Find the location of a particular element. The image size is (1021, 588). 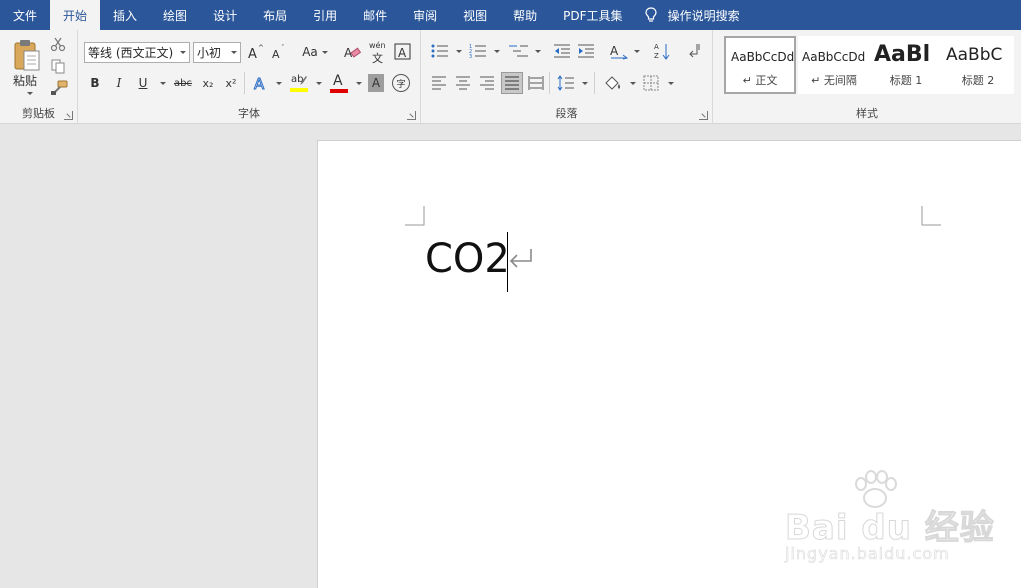

show-hide-marks-icon is located at coordinates (694, 51).